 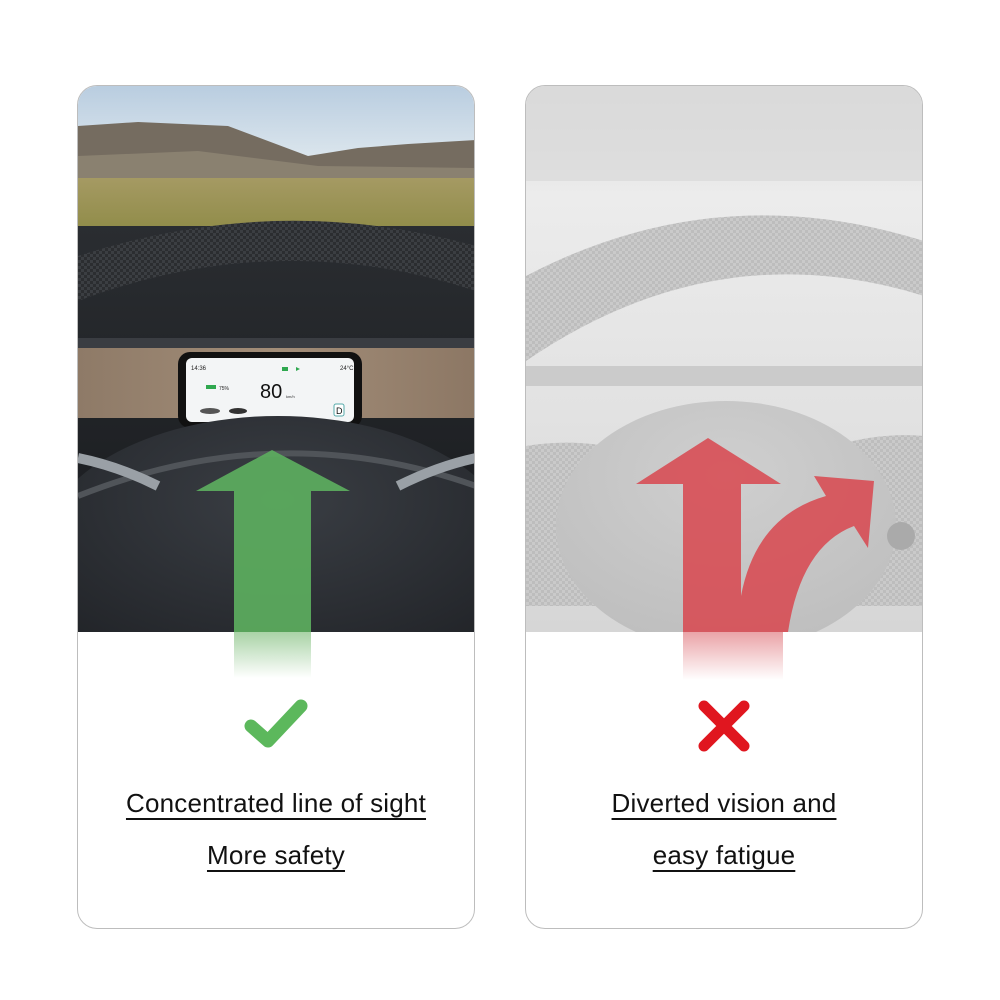 I want to click on display-time: 14:36, so click(x=199, y=369).